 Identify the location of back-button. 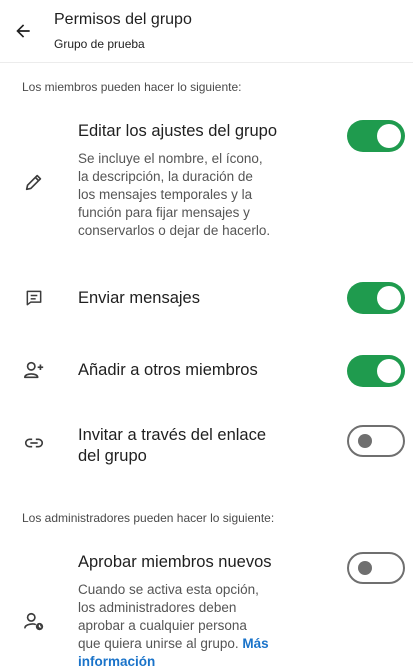
(23, 31).